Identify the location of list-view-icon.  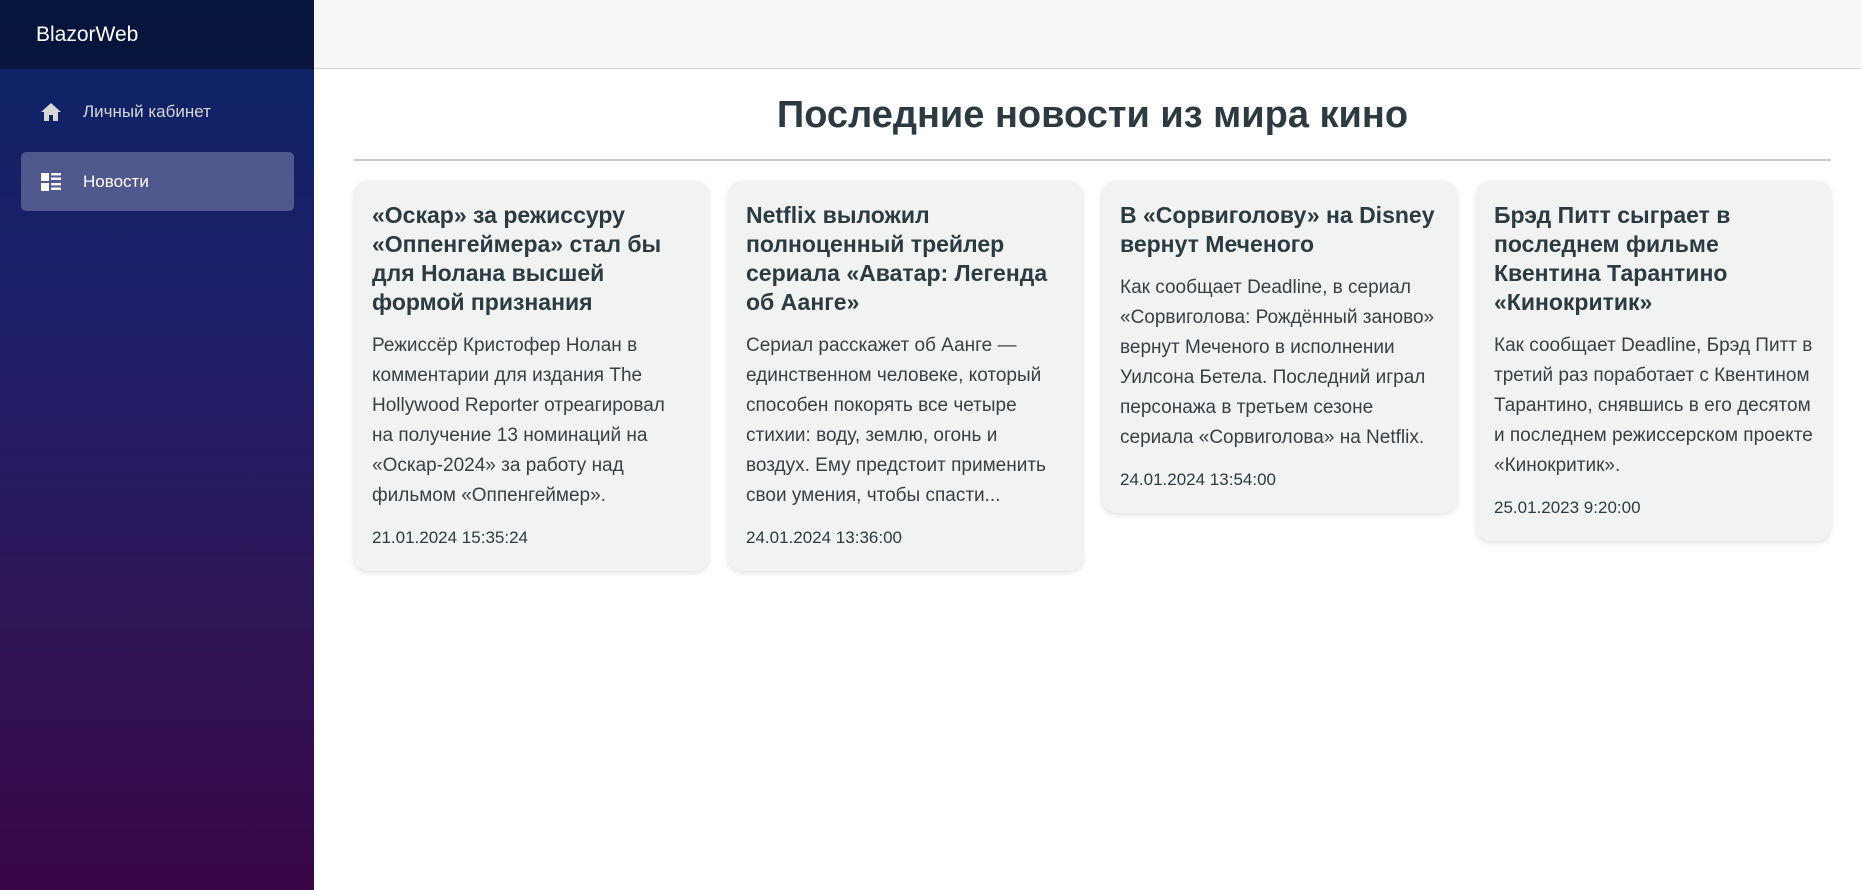
(51, 182).